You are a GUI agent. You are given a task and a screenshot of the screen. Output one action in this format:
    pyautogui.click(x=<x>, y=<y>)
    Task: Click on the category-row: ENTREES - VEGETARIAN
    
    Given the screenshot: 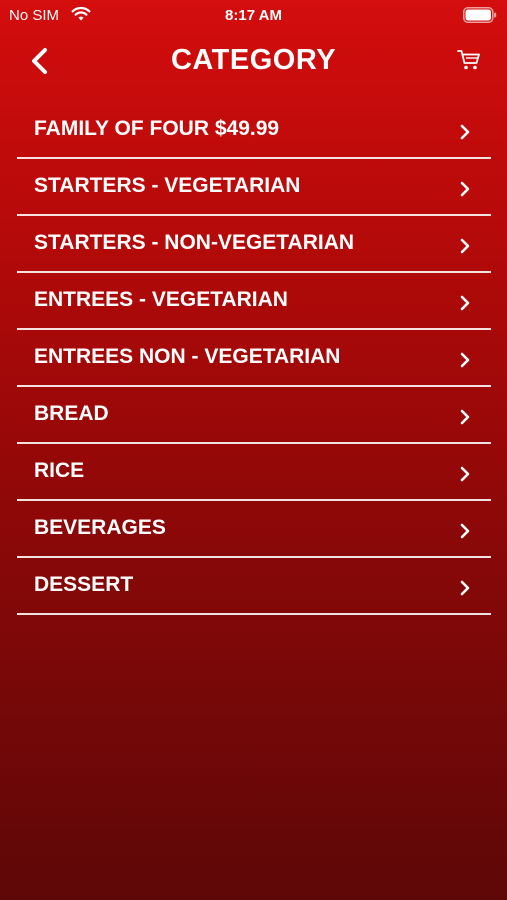 What is the action you would take?
    pyautogui.click(x=254, y=301)
    